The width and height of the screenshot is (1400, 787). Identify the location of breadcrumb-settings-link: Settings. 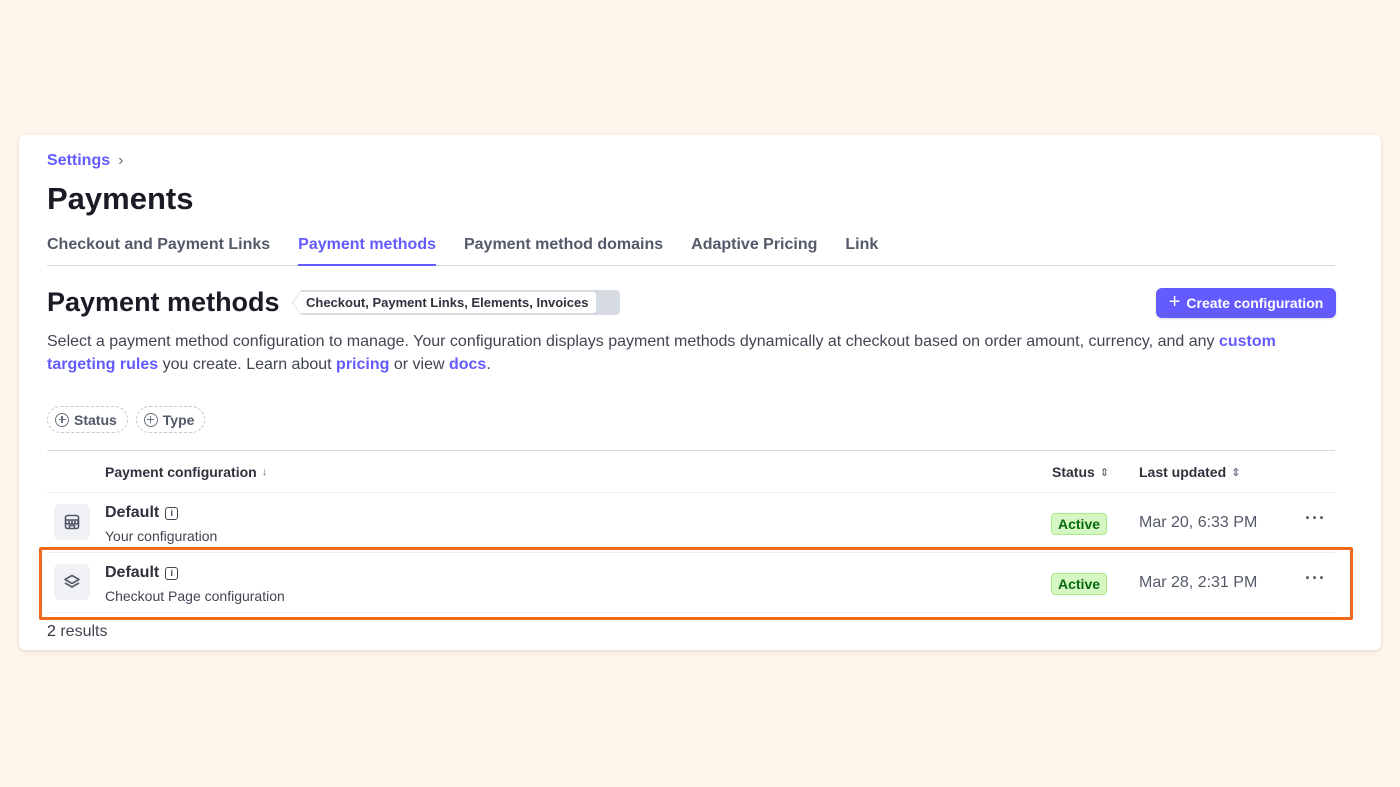
(78, 161).